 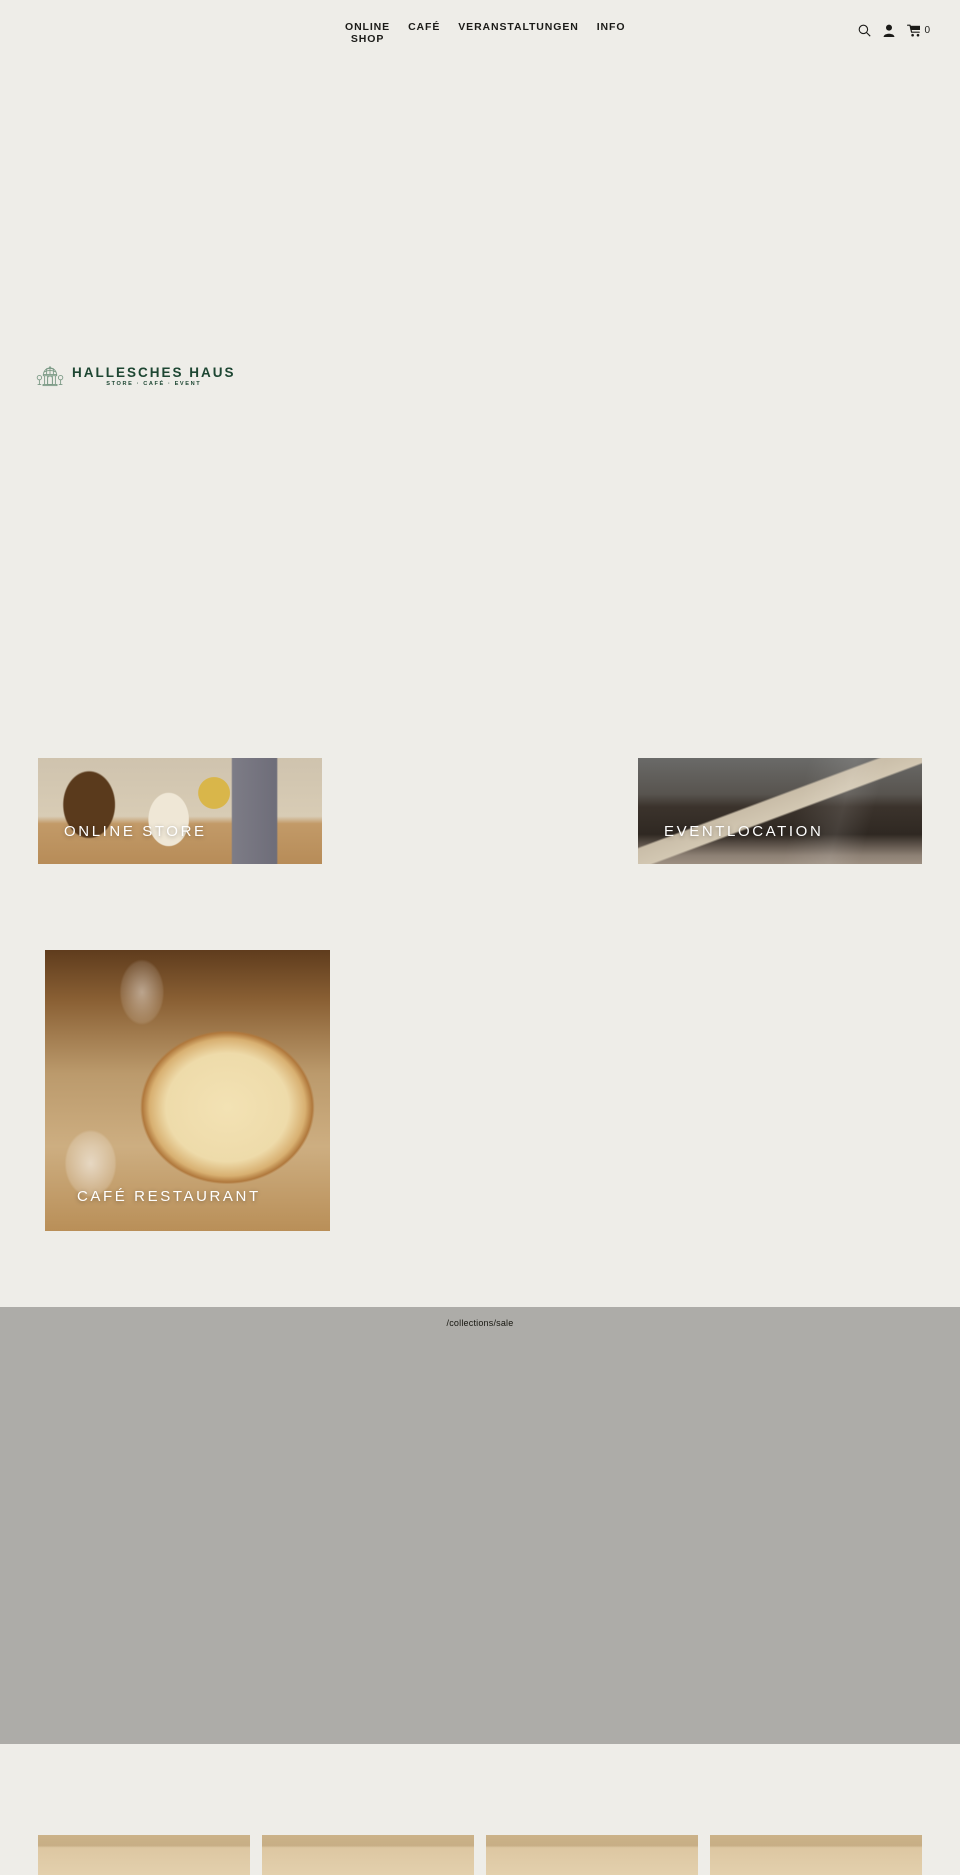 I want to click on nav-veranstaltungen: VERANSTALTUNGEN, so click(x=518, y=28).